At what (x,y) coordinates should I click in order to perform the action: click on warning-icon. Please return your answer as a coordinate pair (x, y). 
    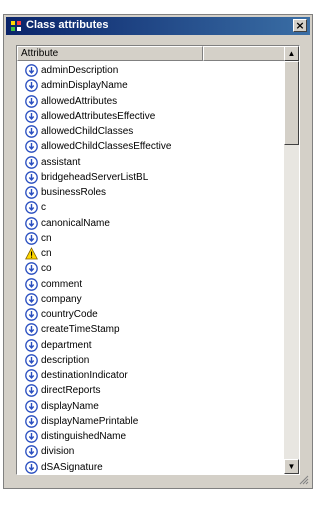
    Looking at the image, I should click on (31, 253).